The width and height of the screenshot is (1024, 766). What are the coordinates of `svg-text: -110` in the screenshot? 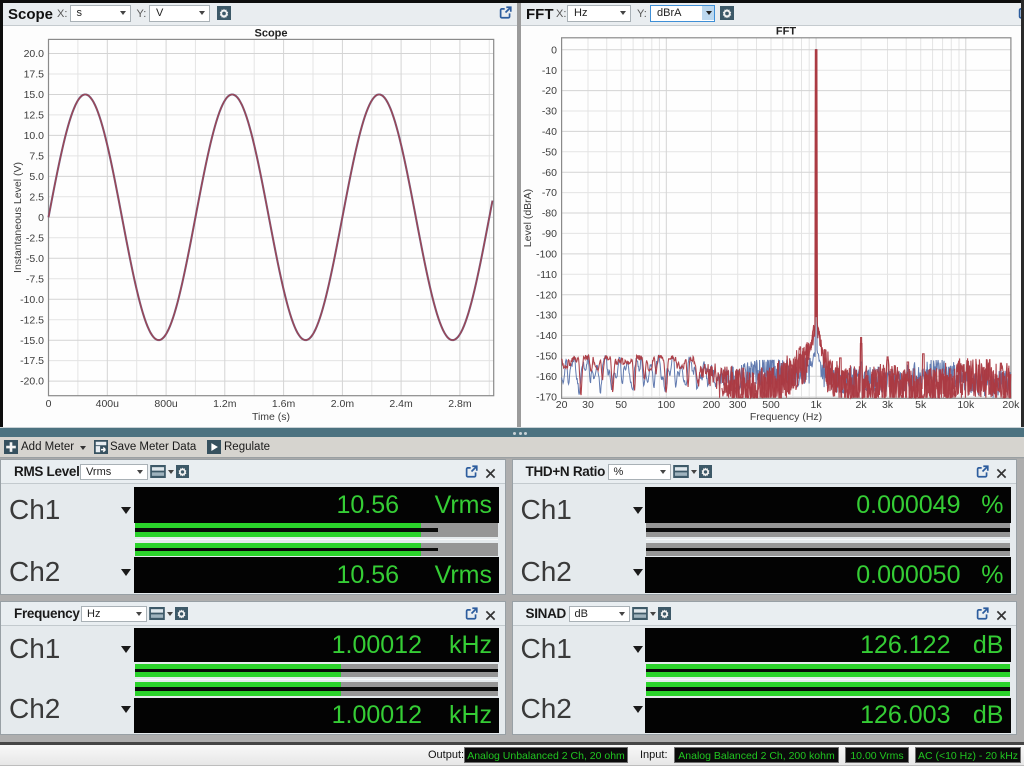 It's located at (547, 275).